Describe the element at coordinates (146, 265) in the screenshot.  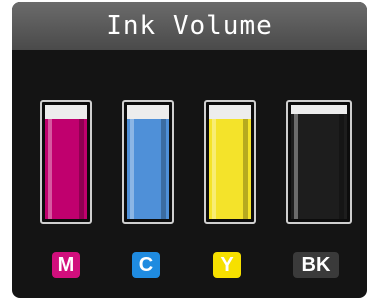
I see `badge-cyan: C` at that location.